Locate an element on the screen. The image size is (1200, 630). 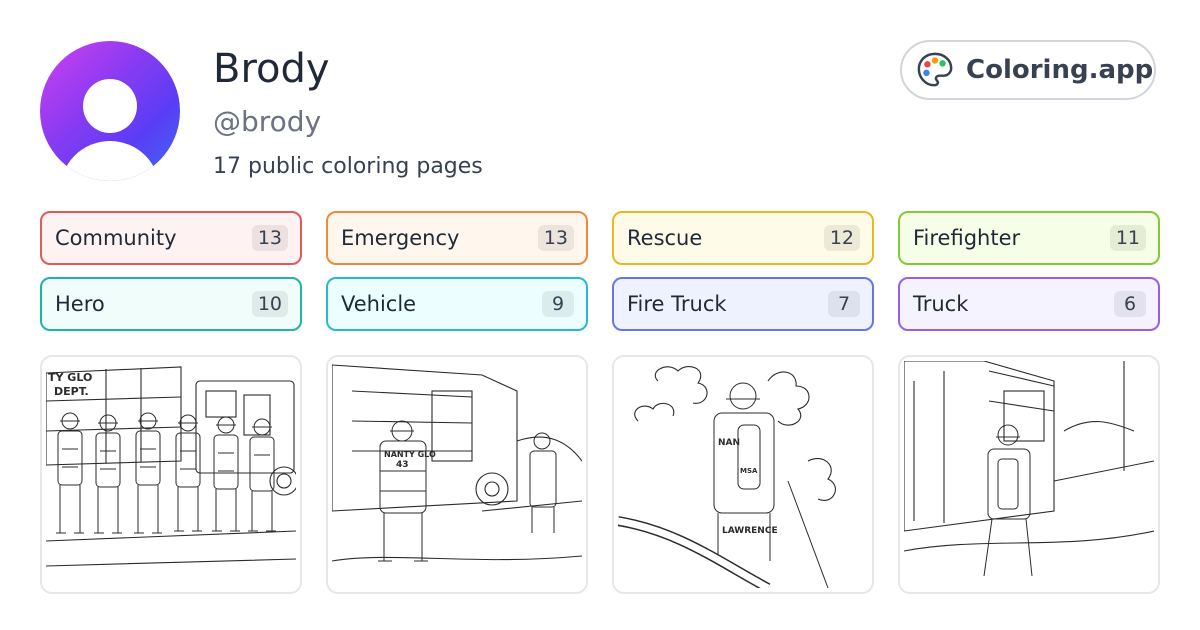
tag-label: Fire Truck is located at coordinates (677, 304).